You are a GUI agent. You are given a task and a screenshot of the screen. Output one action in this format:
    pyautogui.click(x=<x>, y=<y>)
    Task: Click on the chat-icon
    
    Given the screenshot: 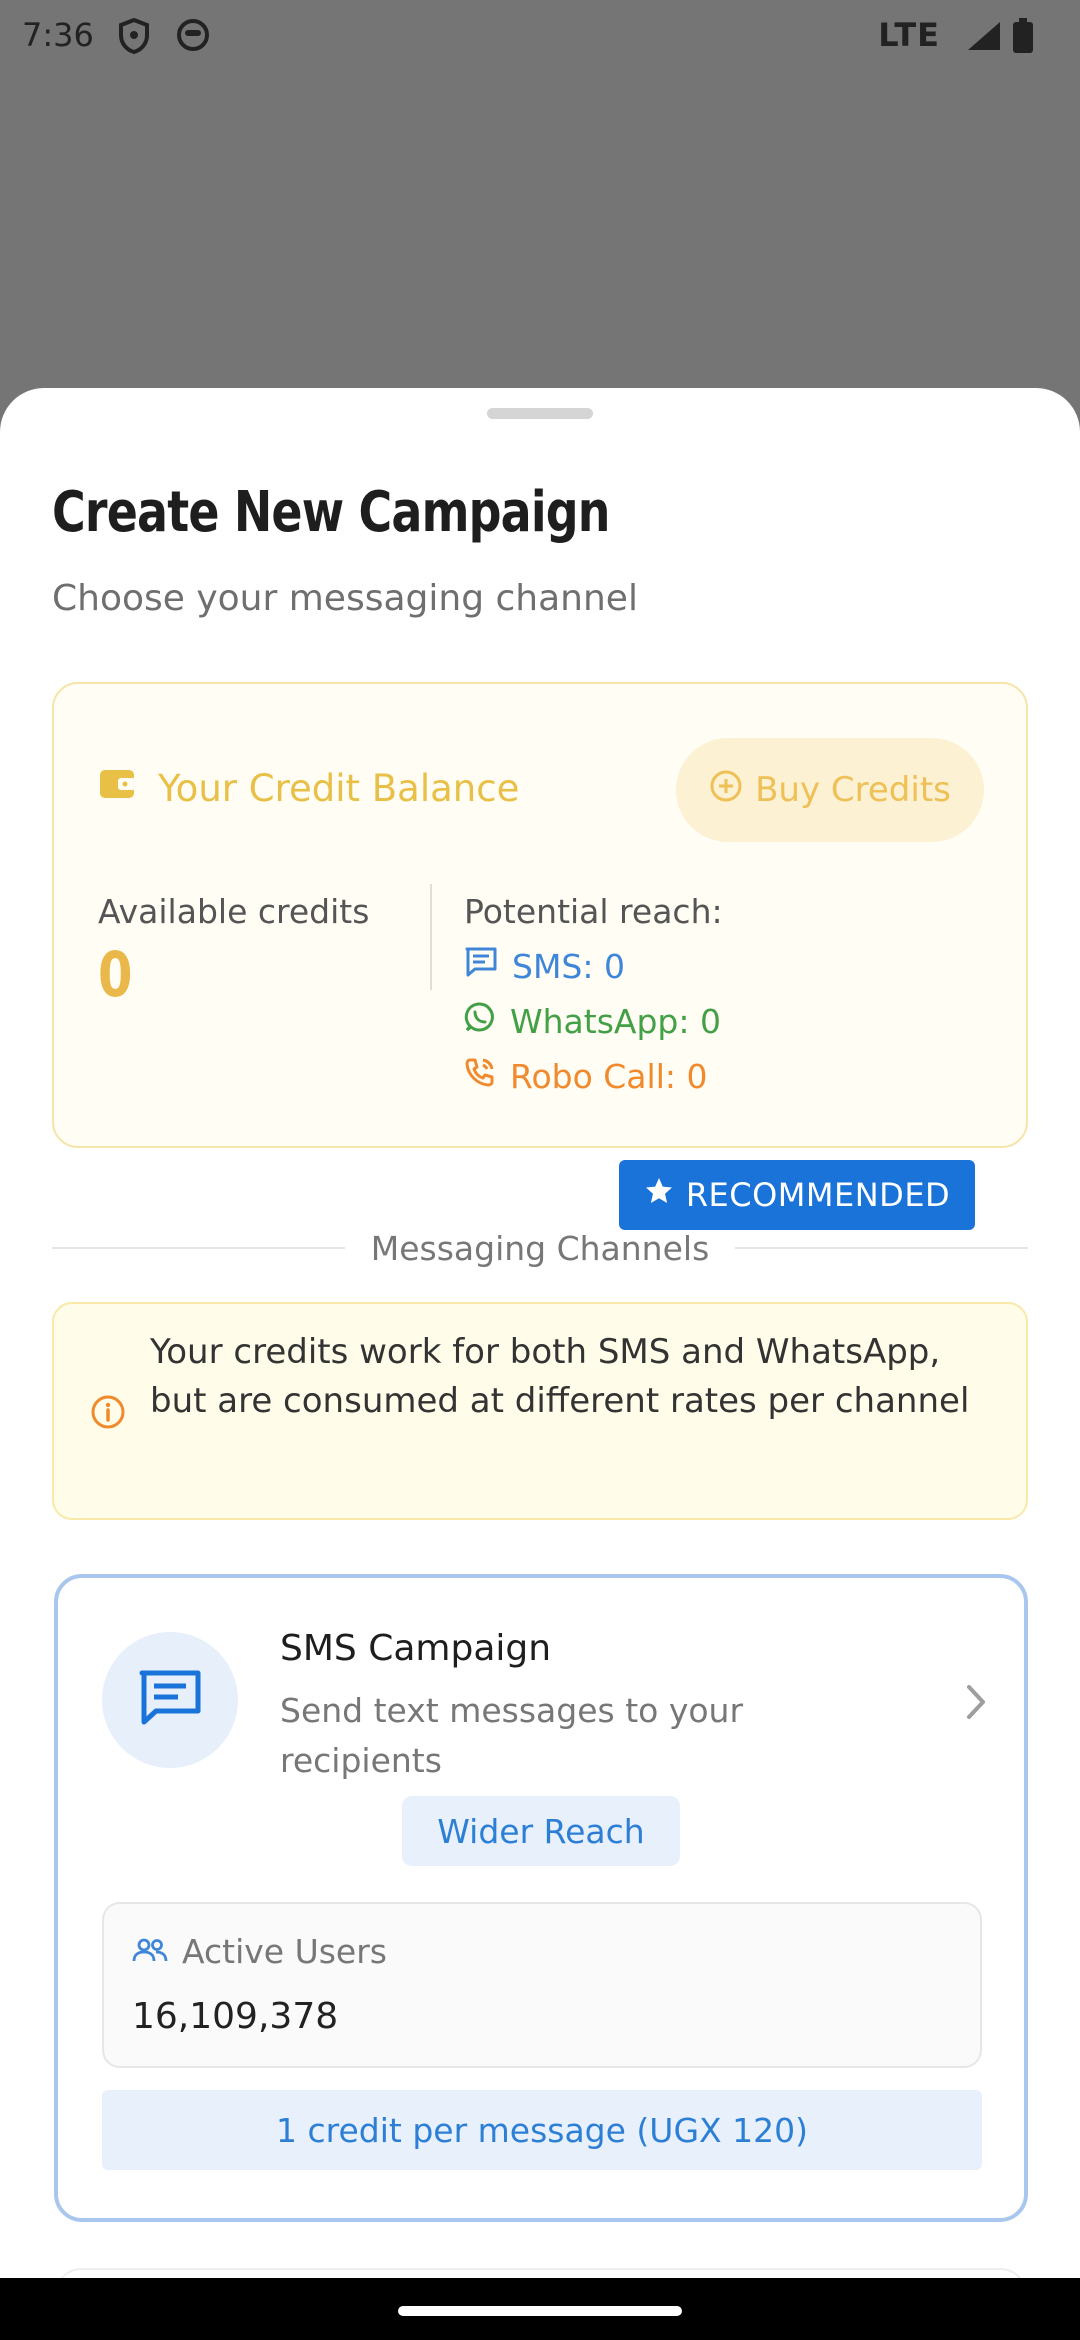 What is the action you would take?
    pyautogui.click(x=170, y=1700)
    